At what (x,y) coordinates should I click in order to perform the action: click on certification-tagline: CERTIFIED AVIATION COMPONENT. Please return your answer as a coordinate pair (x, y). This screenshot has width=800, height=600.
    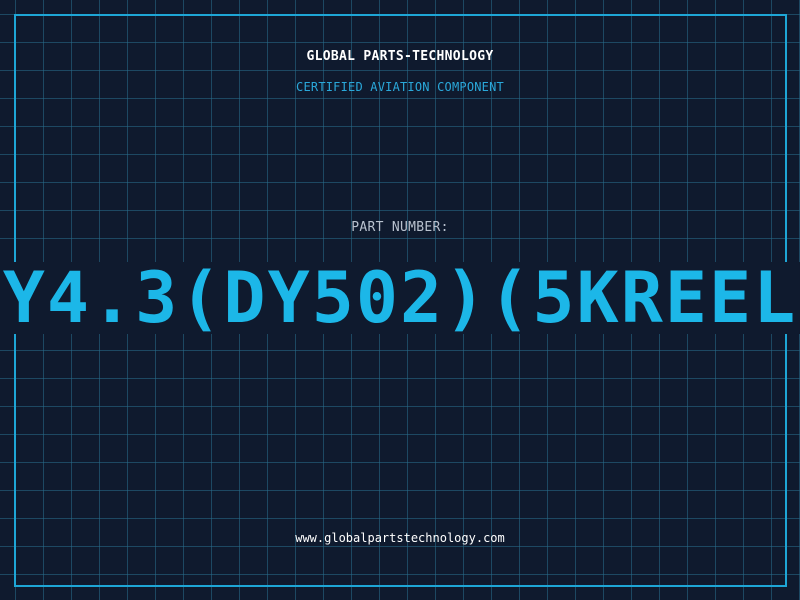
    Looking at the image, I should click on (400, 87).